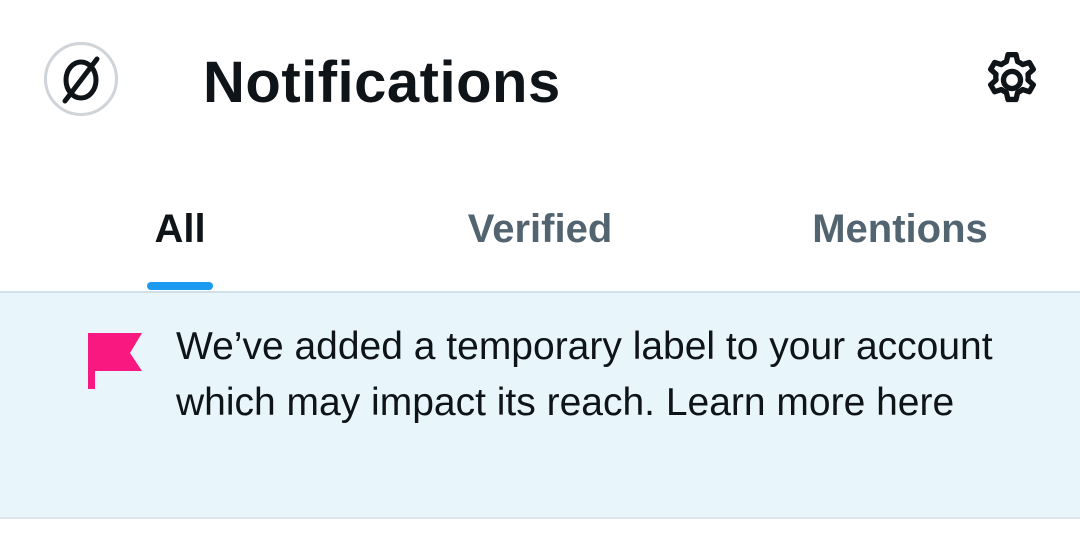  What do you see at coordinates (115, 361) in the screenshot?
I see `flag-icon` at bounding box center [115, 361].